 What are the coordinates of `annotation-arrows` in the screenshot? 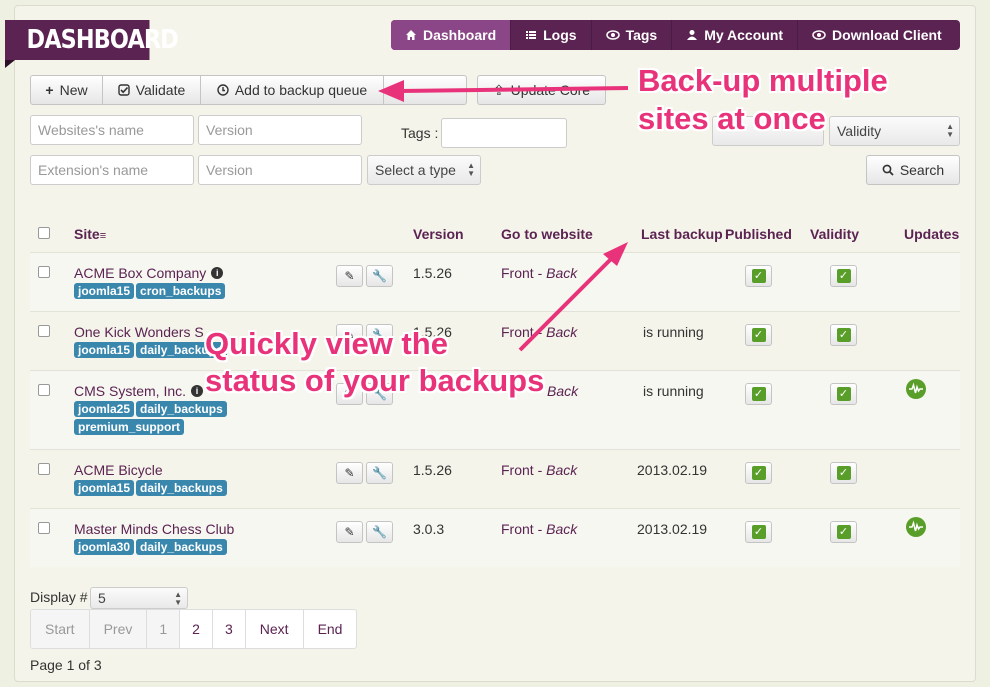 It's located at (503, 216).